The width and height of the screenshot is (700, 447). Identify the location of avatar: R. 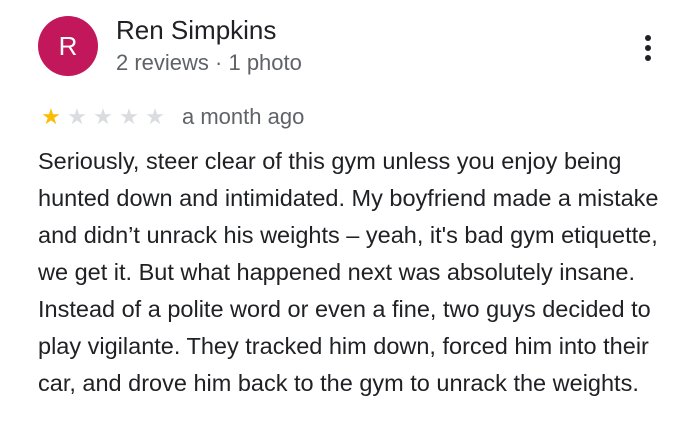
(68, 46).